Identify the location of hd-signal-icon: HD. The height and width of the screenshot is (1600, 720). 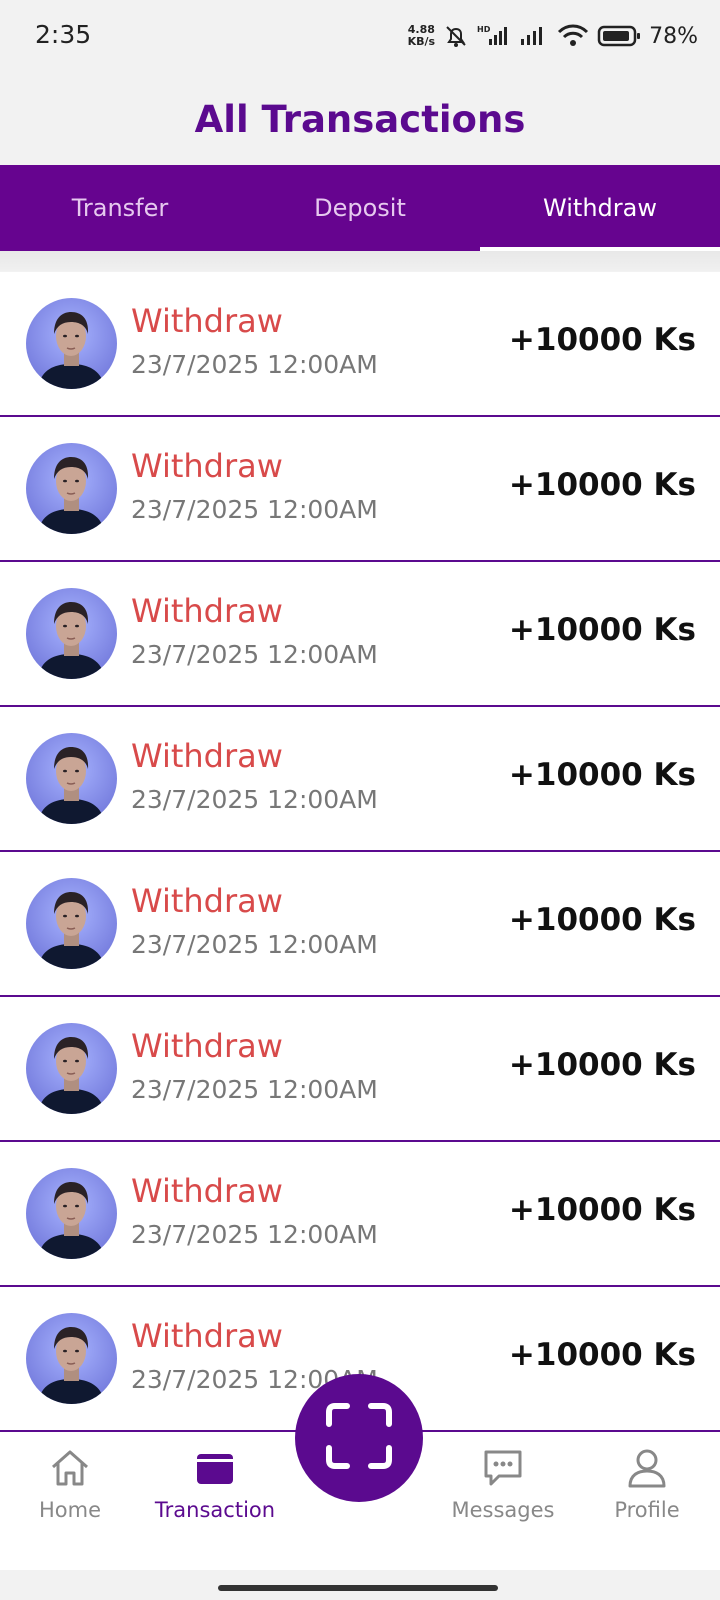
(494, 36).